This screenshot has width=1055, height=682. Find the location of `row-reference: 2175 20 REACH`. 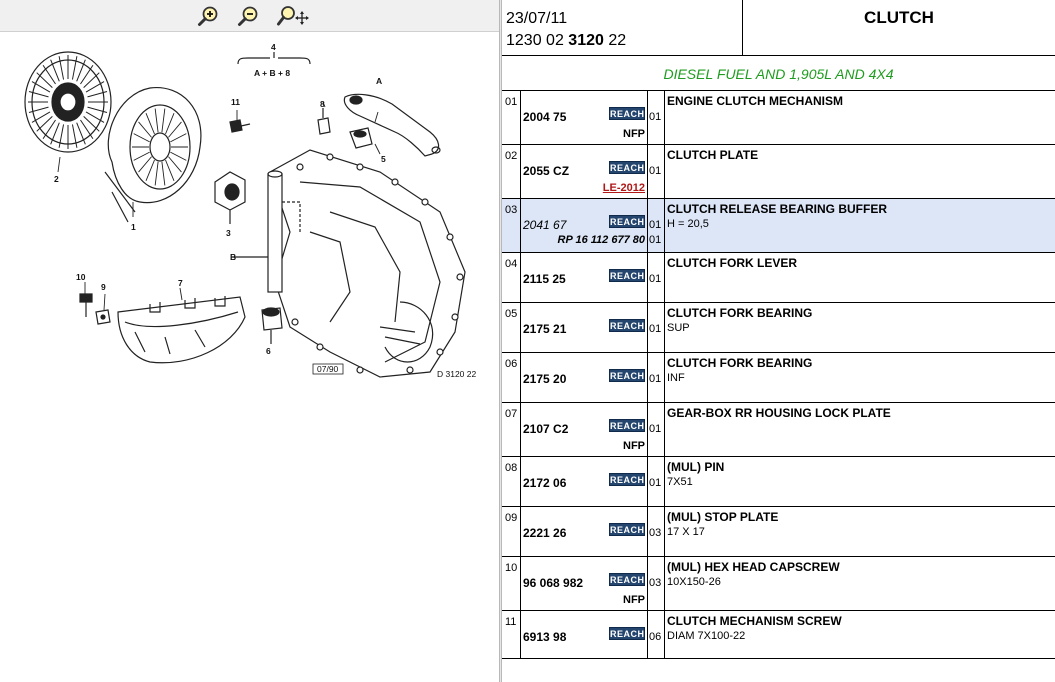

row-reference: 2175 20 REACH is located at coordinates (584, 377).